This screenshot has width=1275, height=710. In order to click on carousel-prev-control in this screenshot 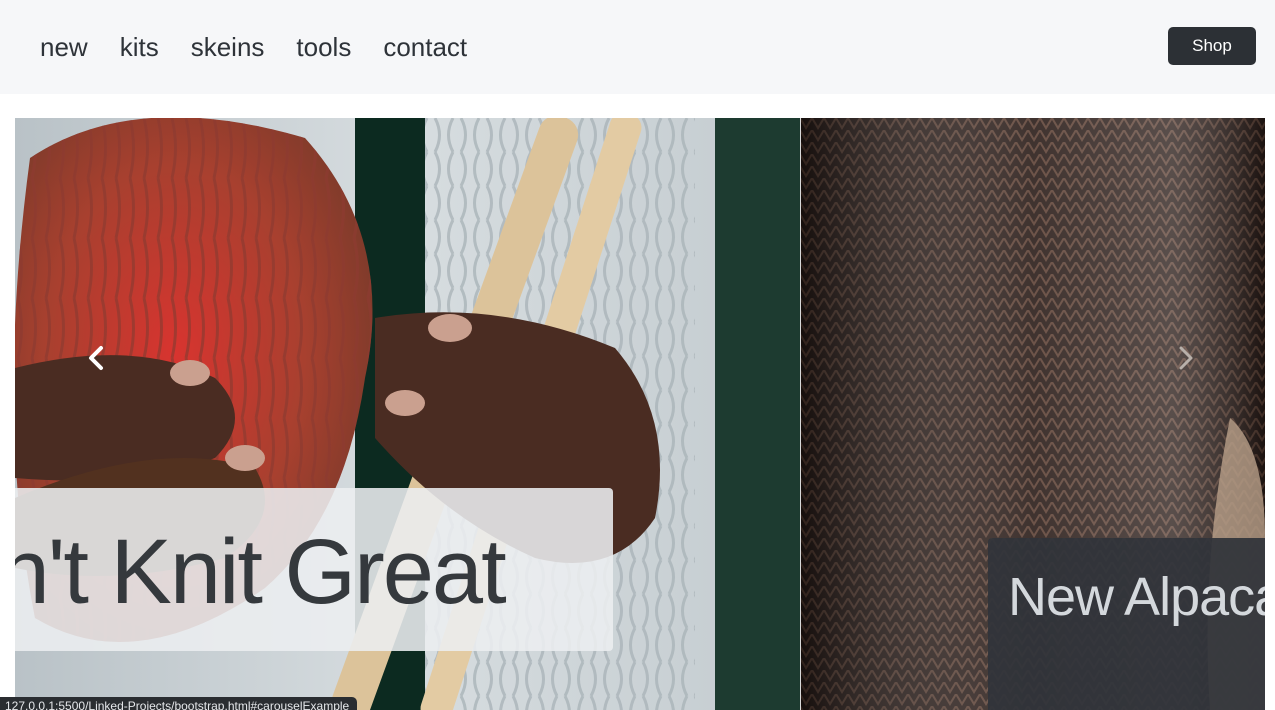, I will do `click(97, 358)`.